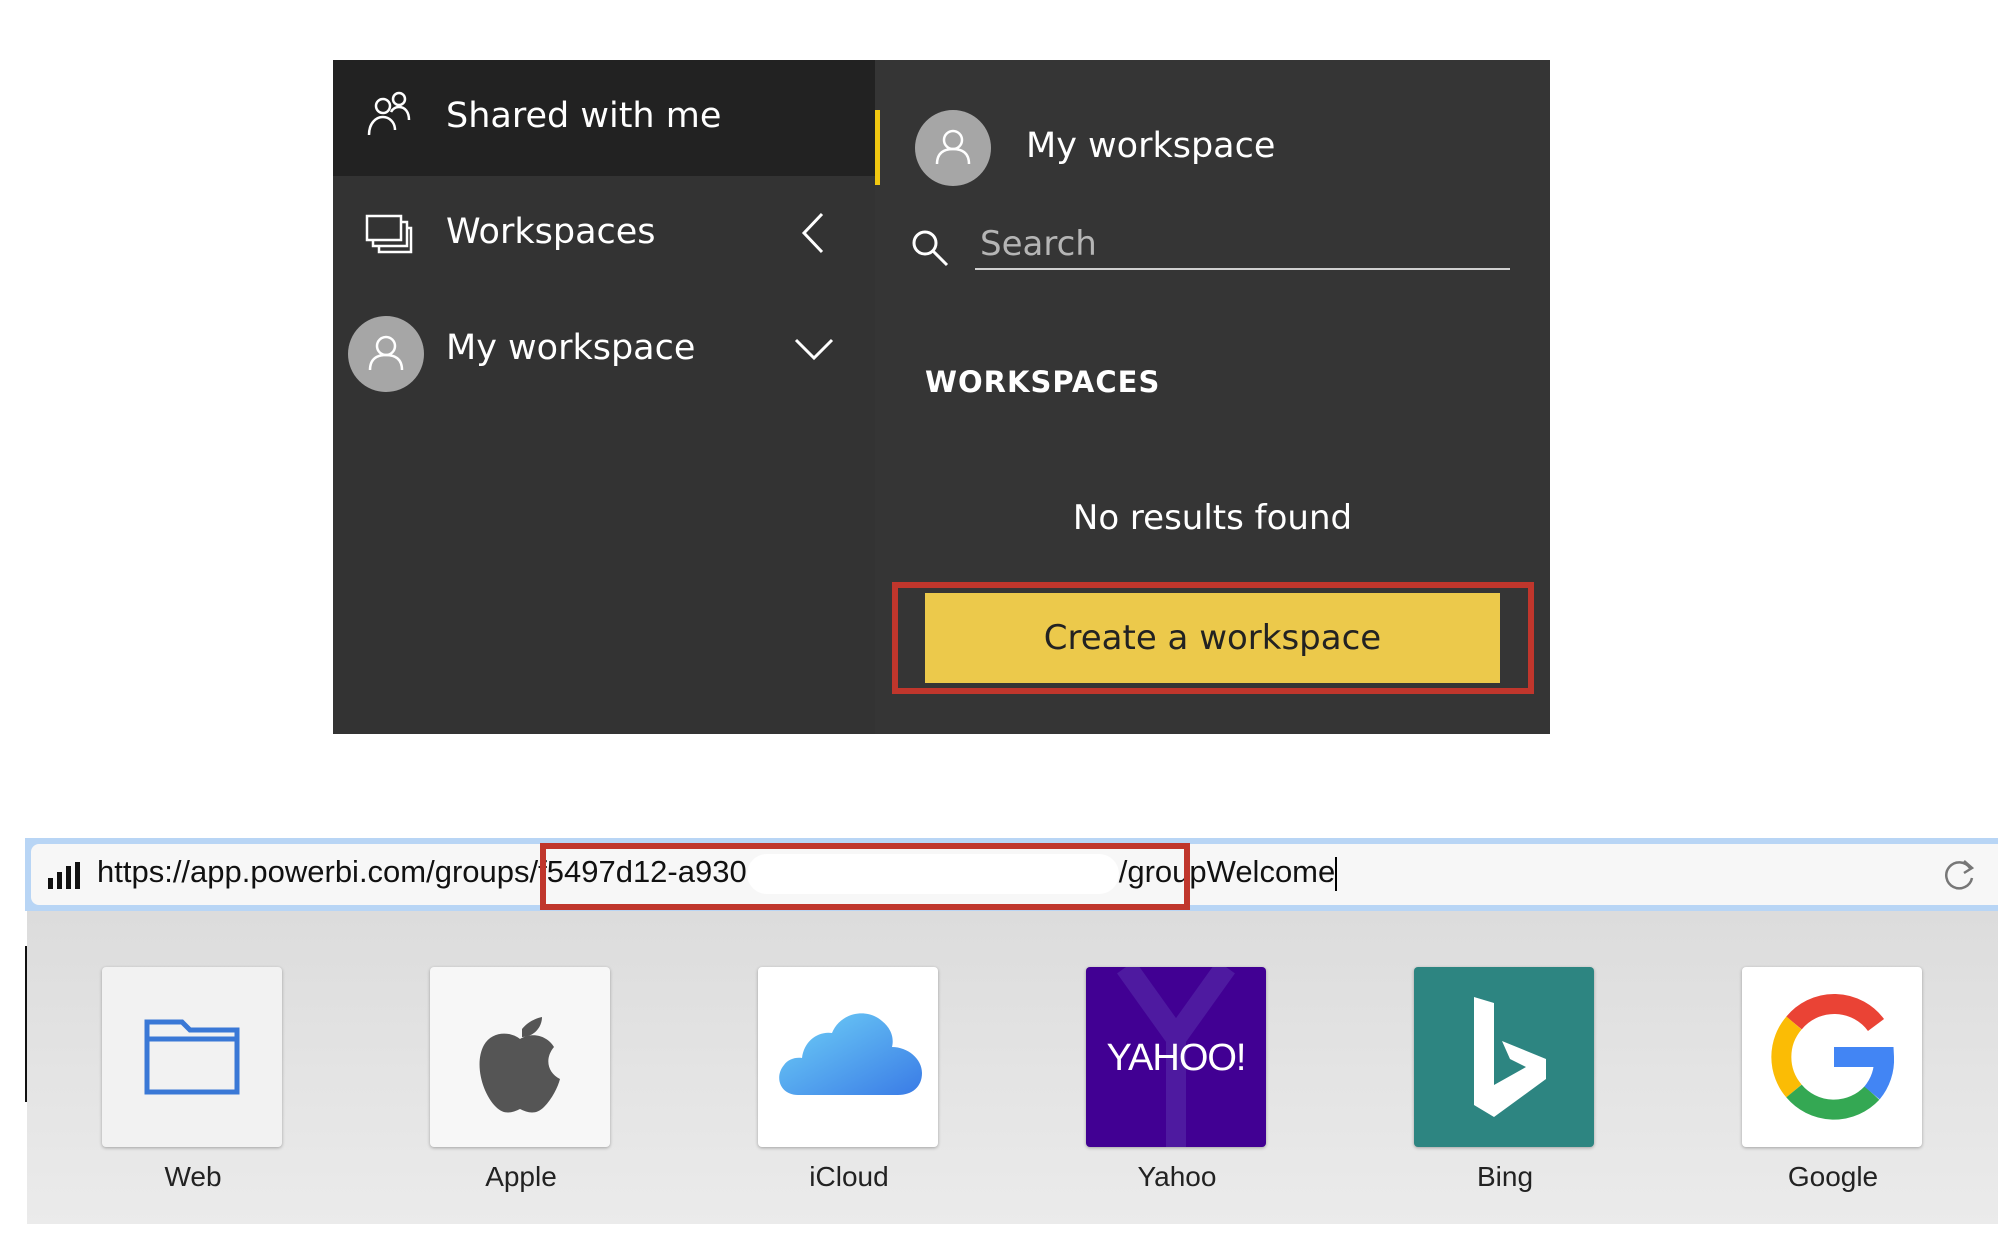  I want to click on favorite-label: Web, so click(193, 1176).